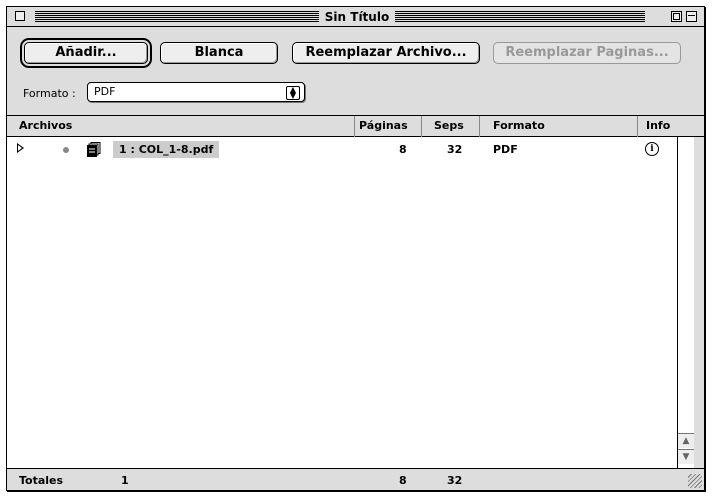  What do you see at coordinates (686, 456) in the screenshot?
I see `scroll-down-icon: ▼` at bounding box center [686, 456].